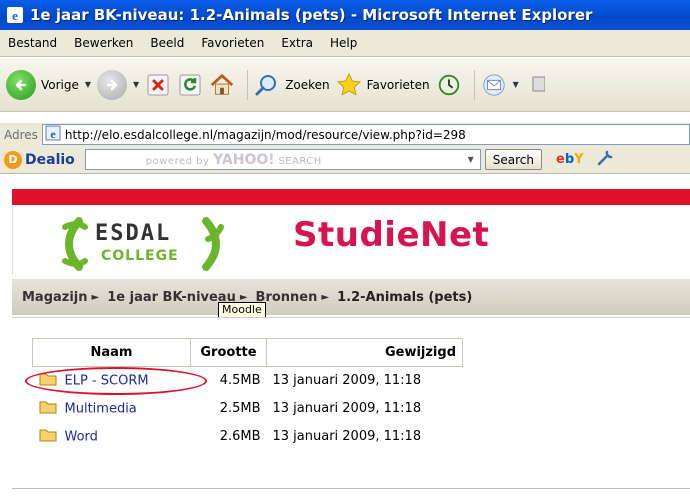  What do you see at coordinates (171, 297) in the screenshot?
I see `breadcrumb-course: 1e jaar BK-niveau` at bounding box center [171, 297].